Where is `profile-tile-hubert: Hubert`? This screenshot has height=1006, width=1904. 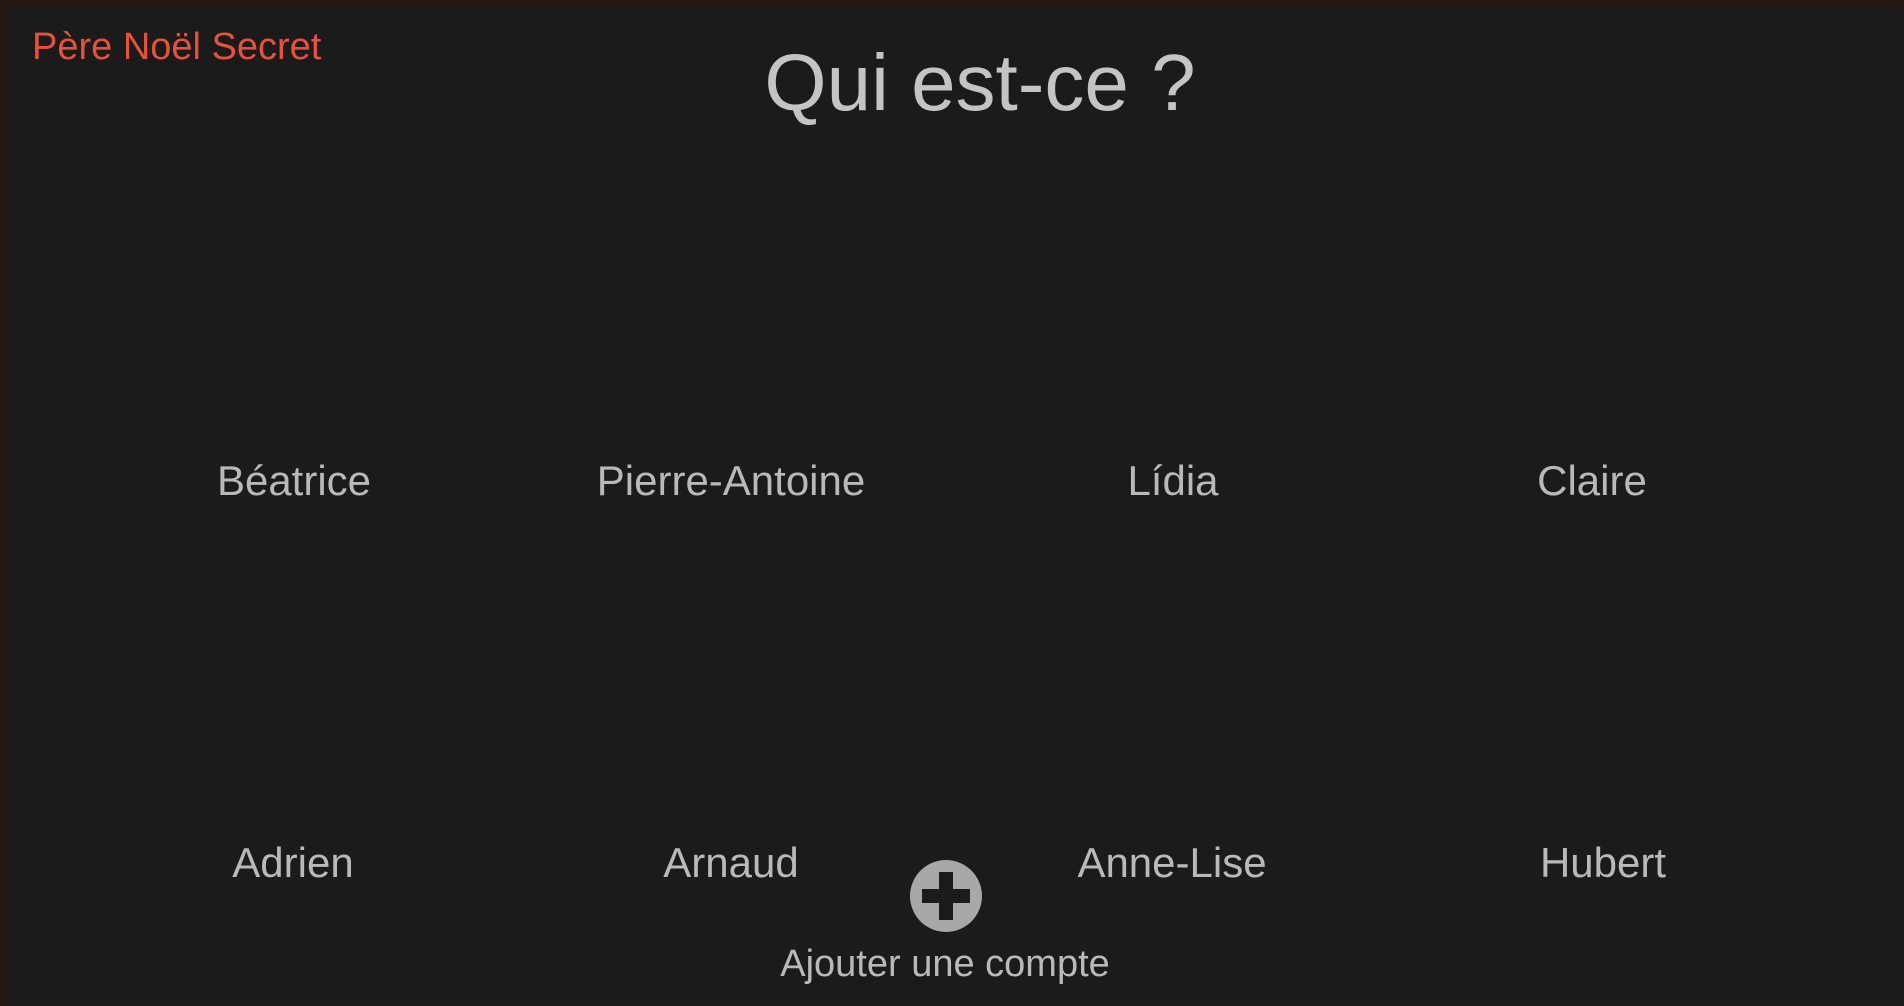
profile-tile-hubert: Hubert is located at coordinates (1603, 863).